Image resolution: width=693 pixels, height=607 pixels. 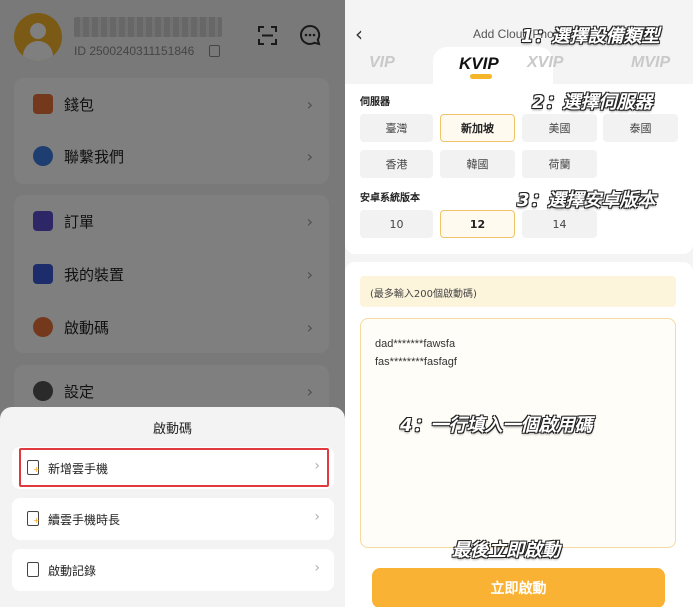 What do you see at coordinates (477, 128) in the screenshot?
I see `server-option-selected: 新加坡` at bounding box center [477, 128].